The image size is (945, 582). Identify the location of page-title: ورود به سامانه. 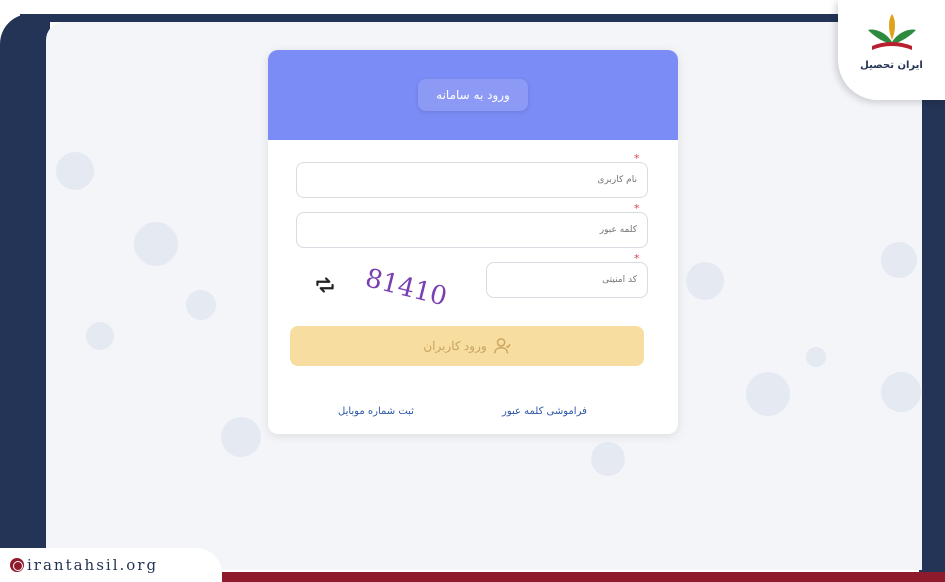
(473, 95).